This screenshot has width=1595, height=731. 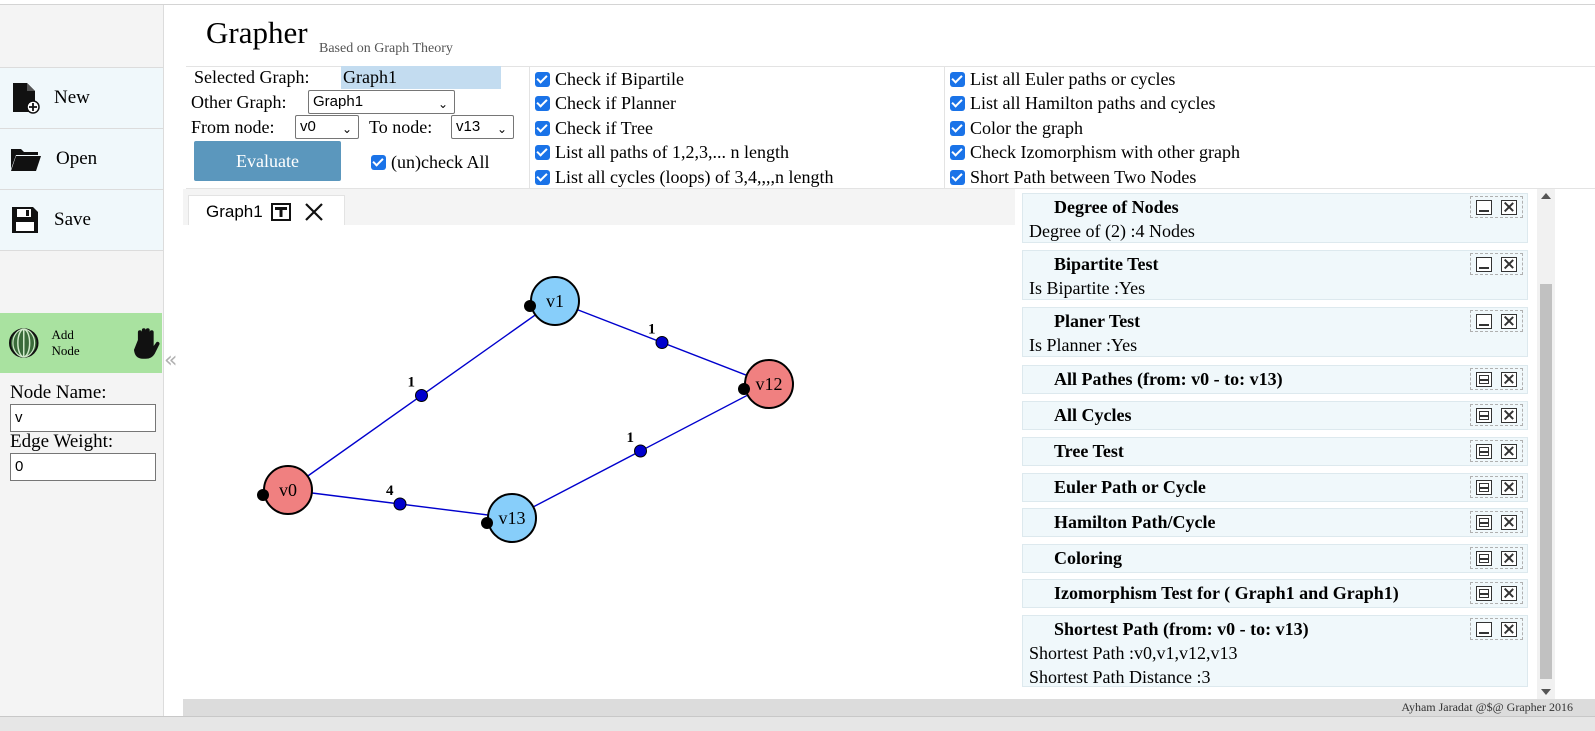 What do you see at coordinates (338, 101) in the screenshot?
I see `other-graph-value: Graph1` at bounding box center [338, 101].